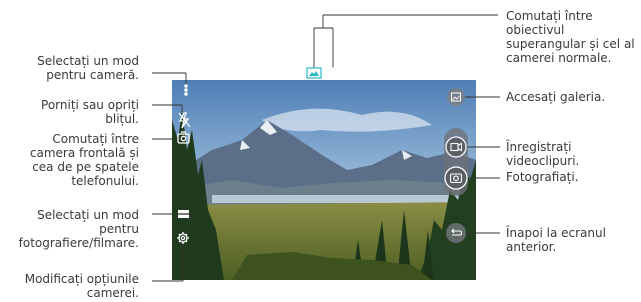  I want to click on callout-switch-line: telefonului., so click(105, 181).